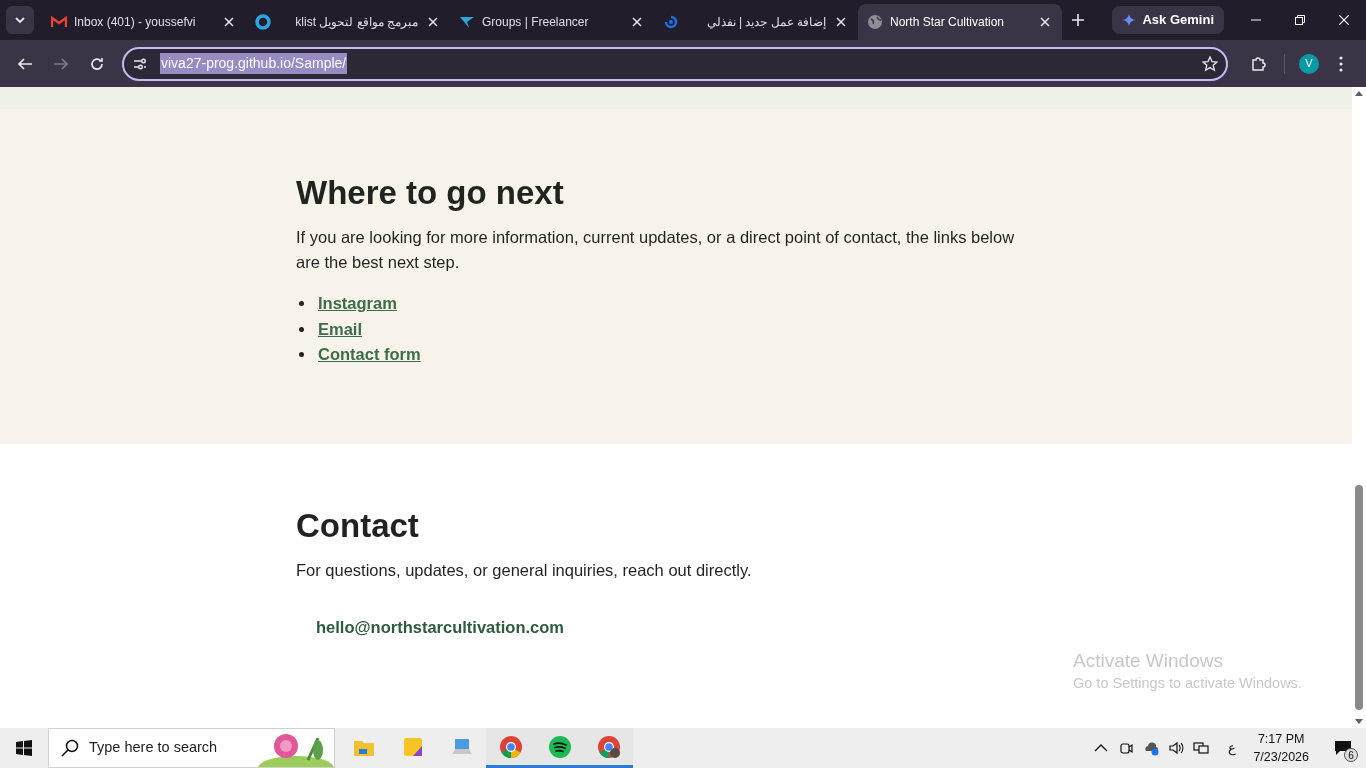 The width and height of the screenshot is (1366, 768). Describe the element at coordinates (1259, 63) in the screenshot. I see `puzzle-icon` at that location.